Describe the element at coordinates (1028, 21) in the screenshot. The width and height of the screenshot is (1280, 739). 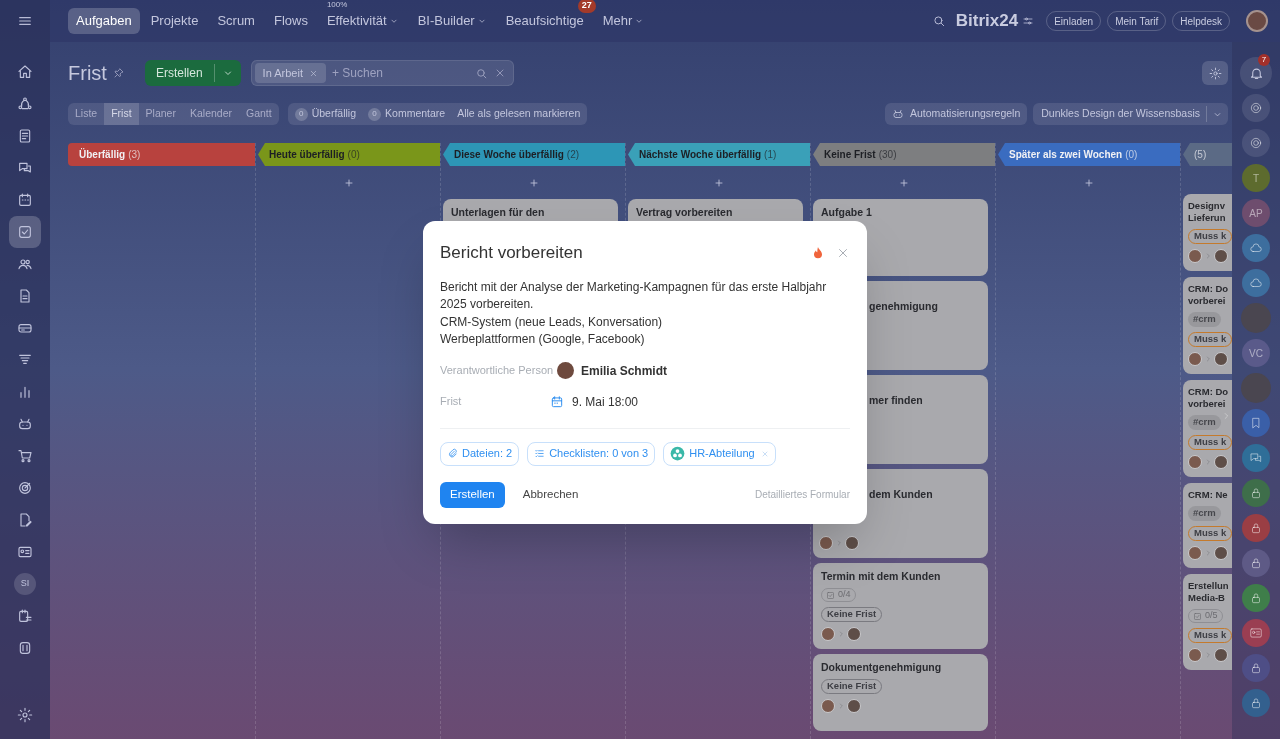
I see `sliders-icon` at that location.